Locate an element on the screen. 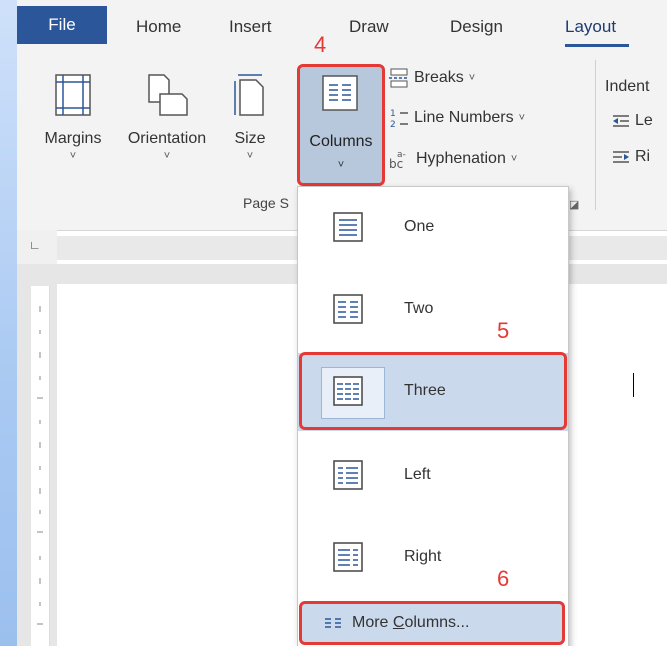 The height and width of the screenshot is (646, 667). menu-item-right: Right is located at coordinates (433, 558).